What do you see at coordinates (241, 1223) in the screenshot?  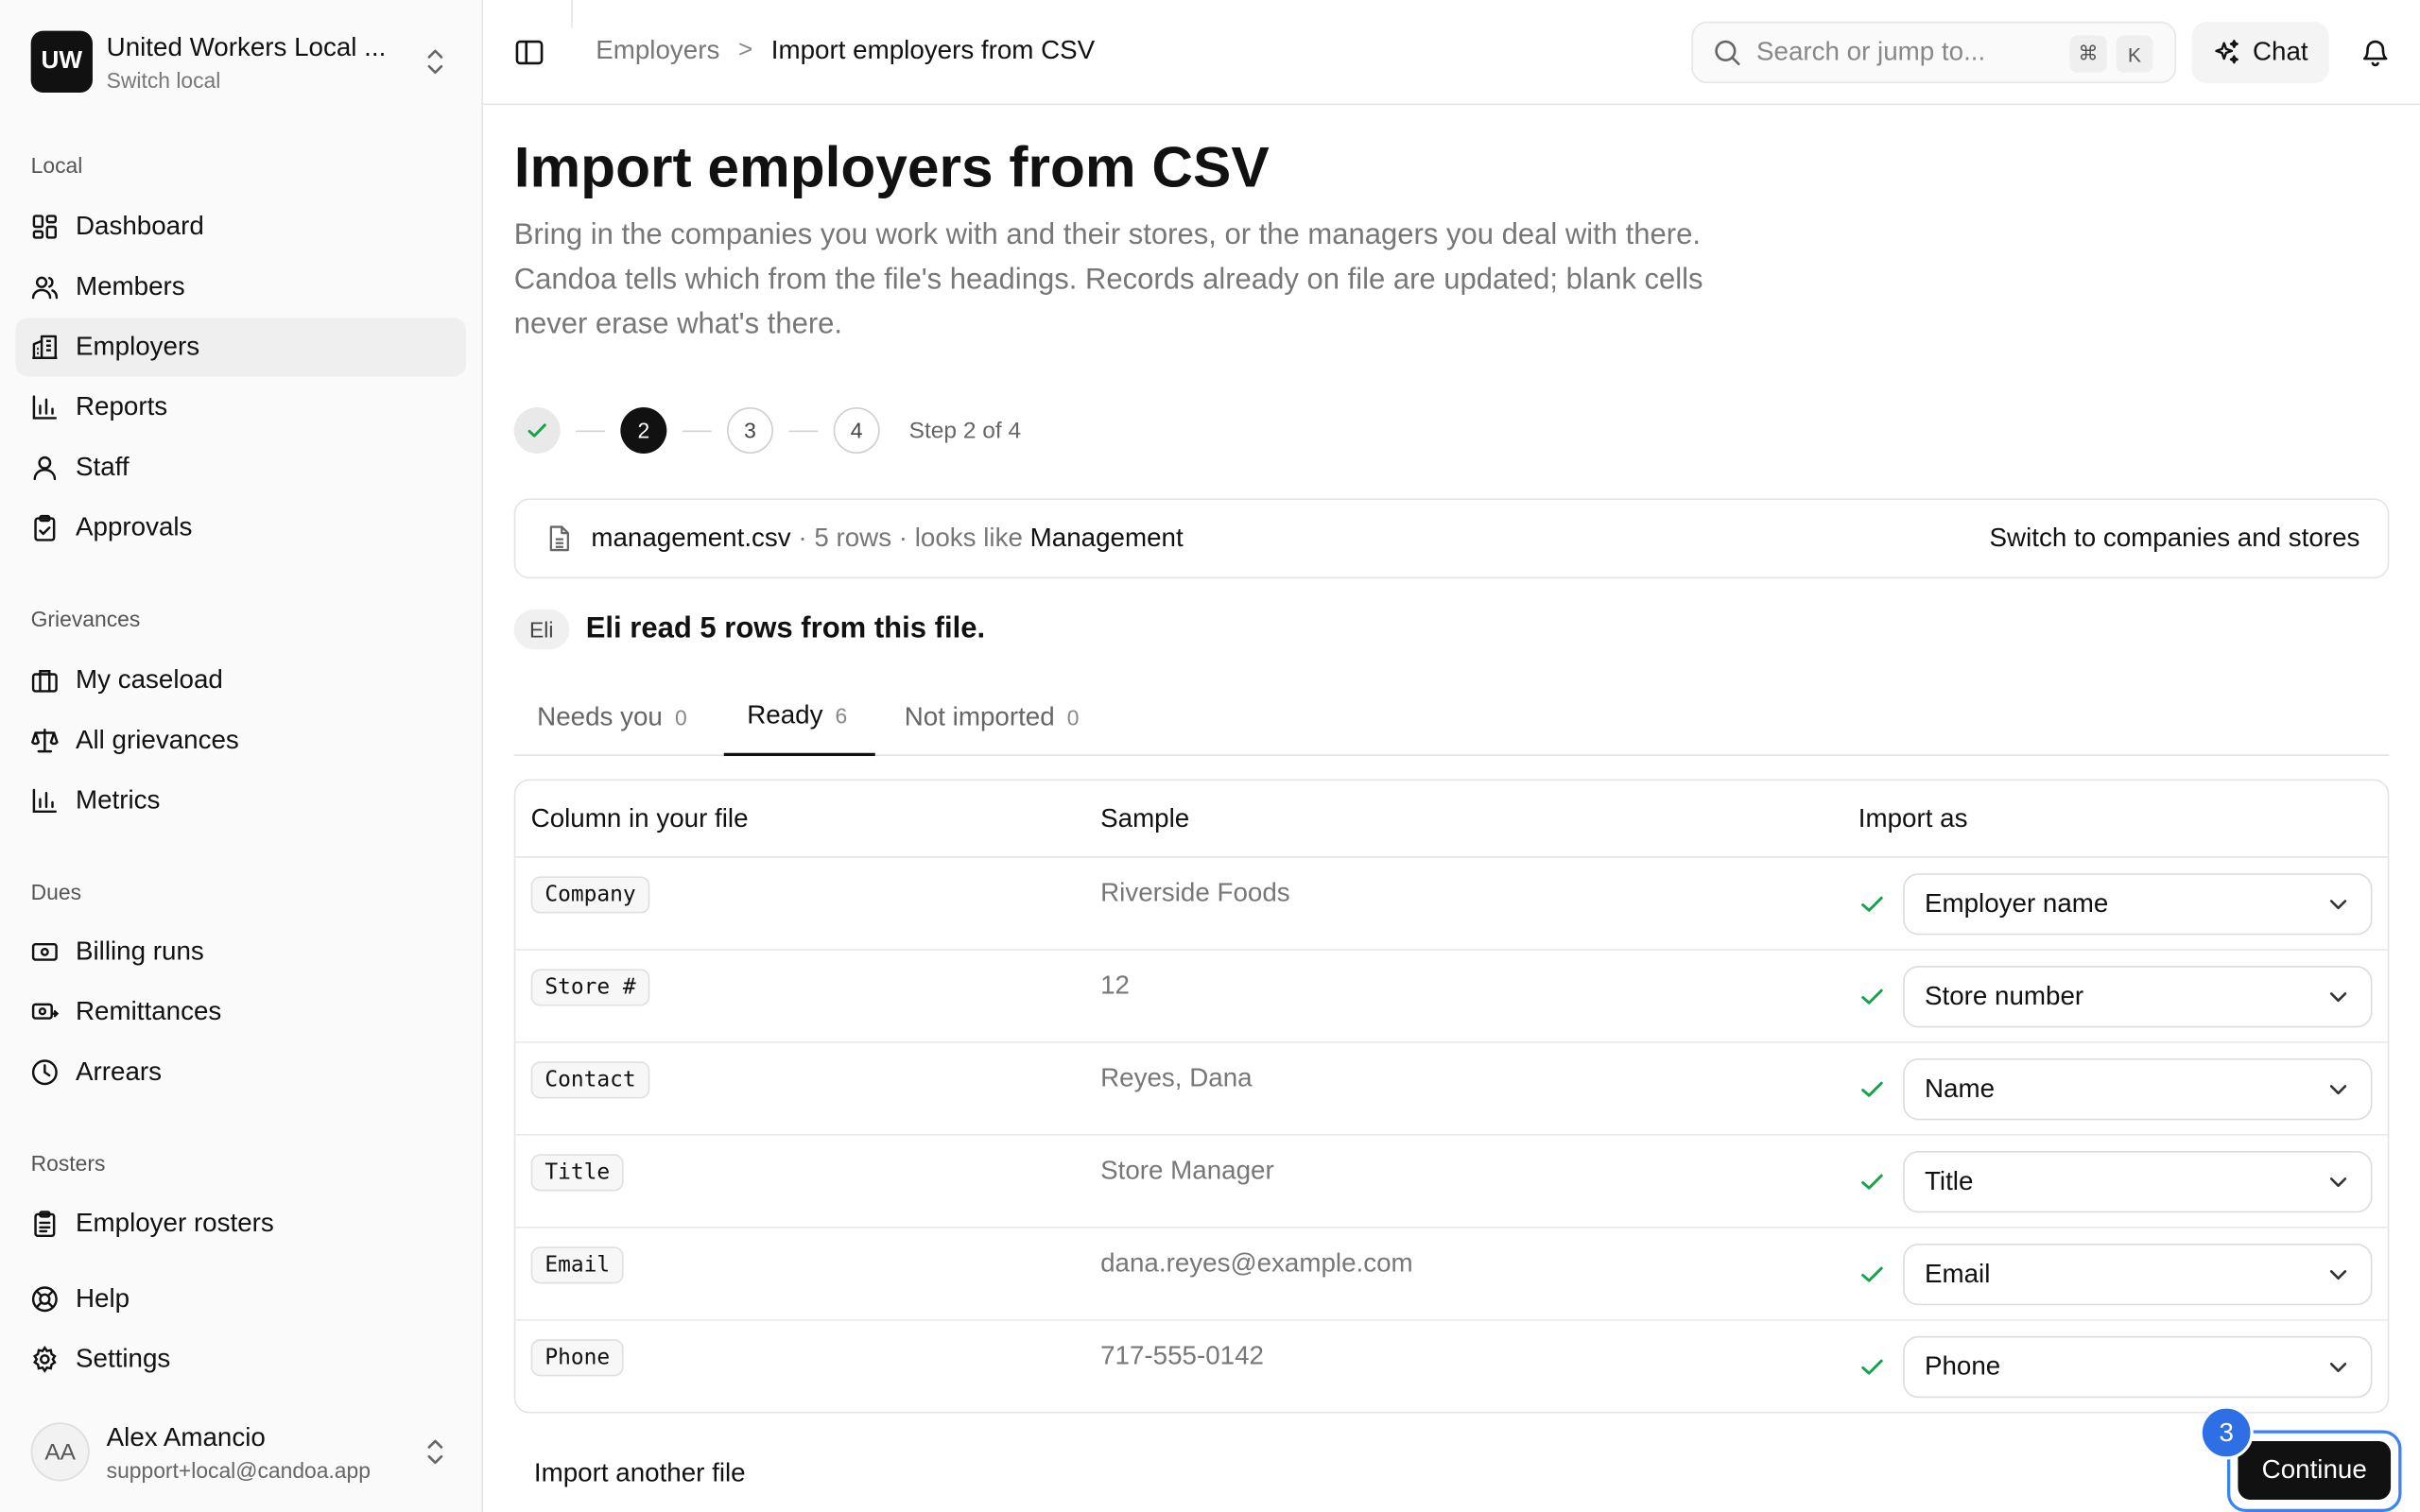 I see `sidebar-item-employer-rosters: Employer rosters` at bounding box center [241, 1223].